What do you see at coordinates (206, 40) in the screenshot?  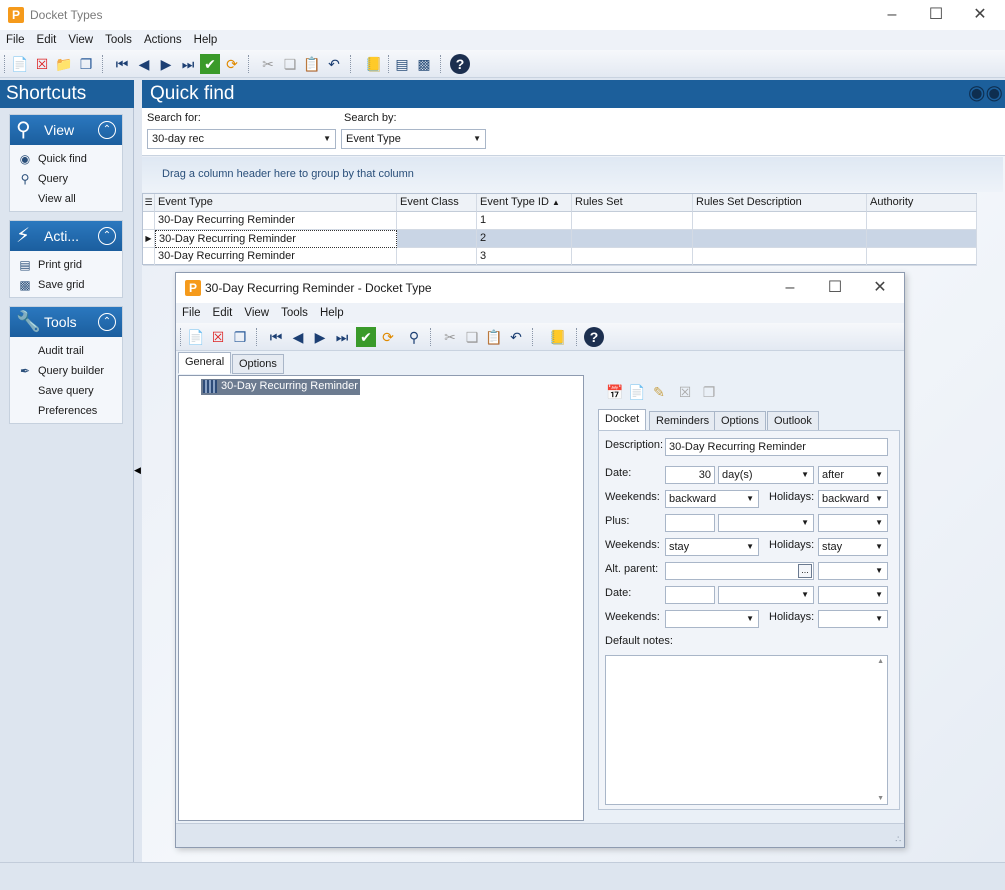 I see `menu-help: Help` at bounding box center [206, 40].